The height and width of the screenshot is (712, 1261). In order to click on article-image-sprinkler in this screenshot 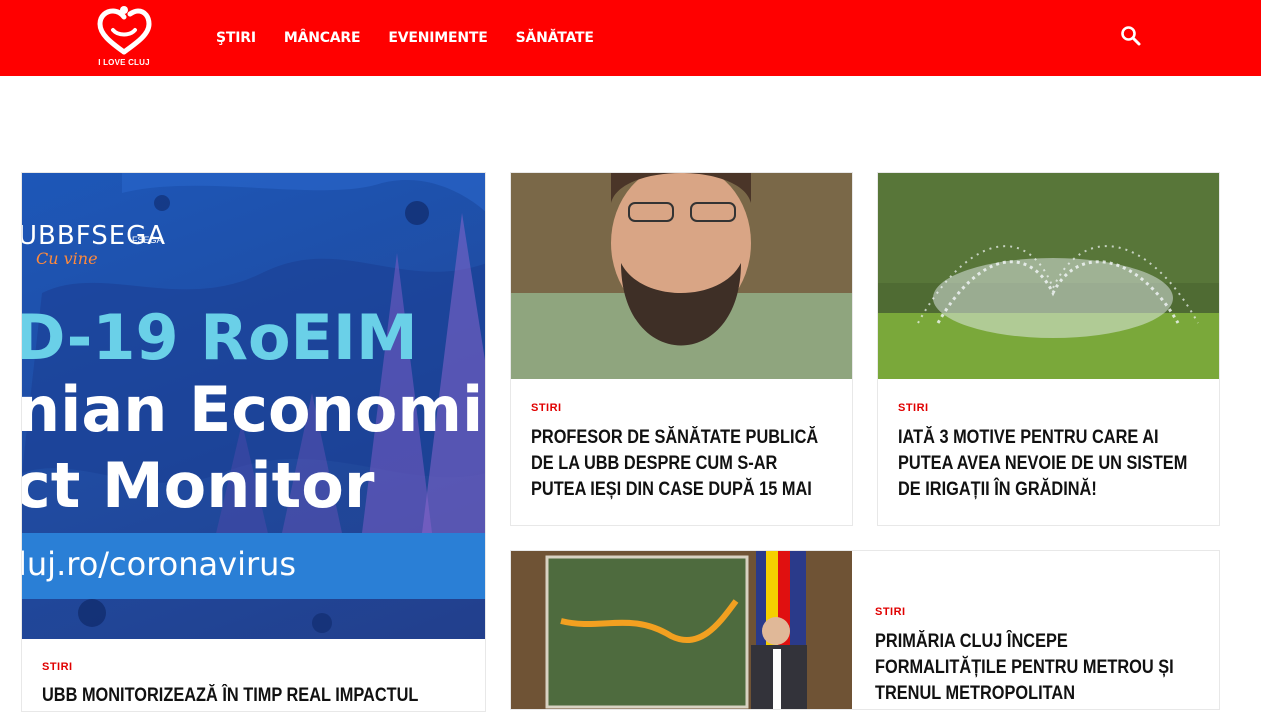, I will do `click(1048, 276)`.